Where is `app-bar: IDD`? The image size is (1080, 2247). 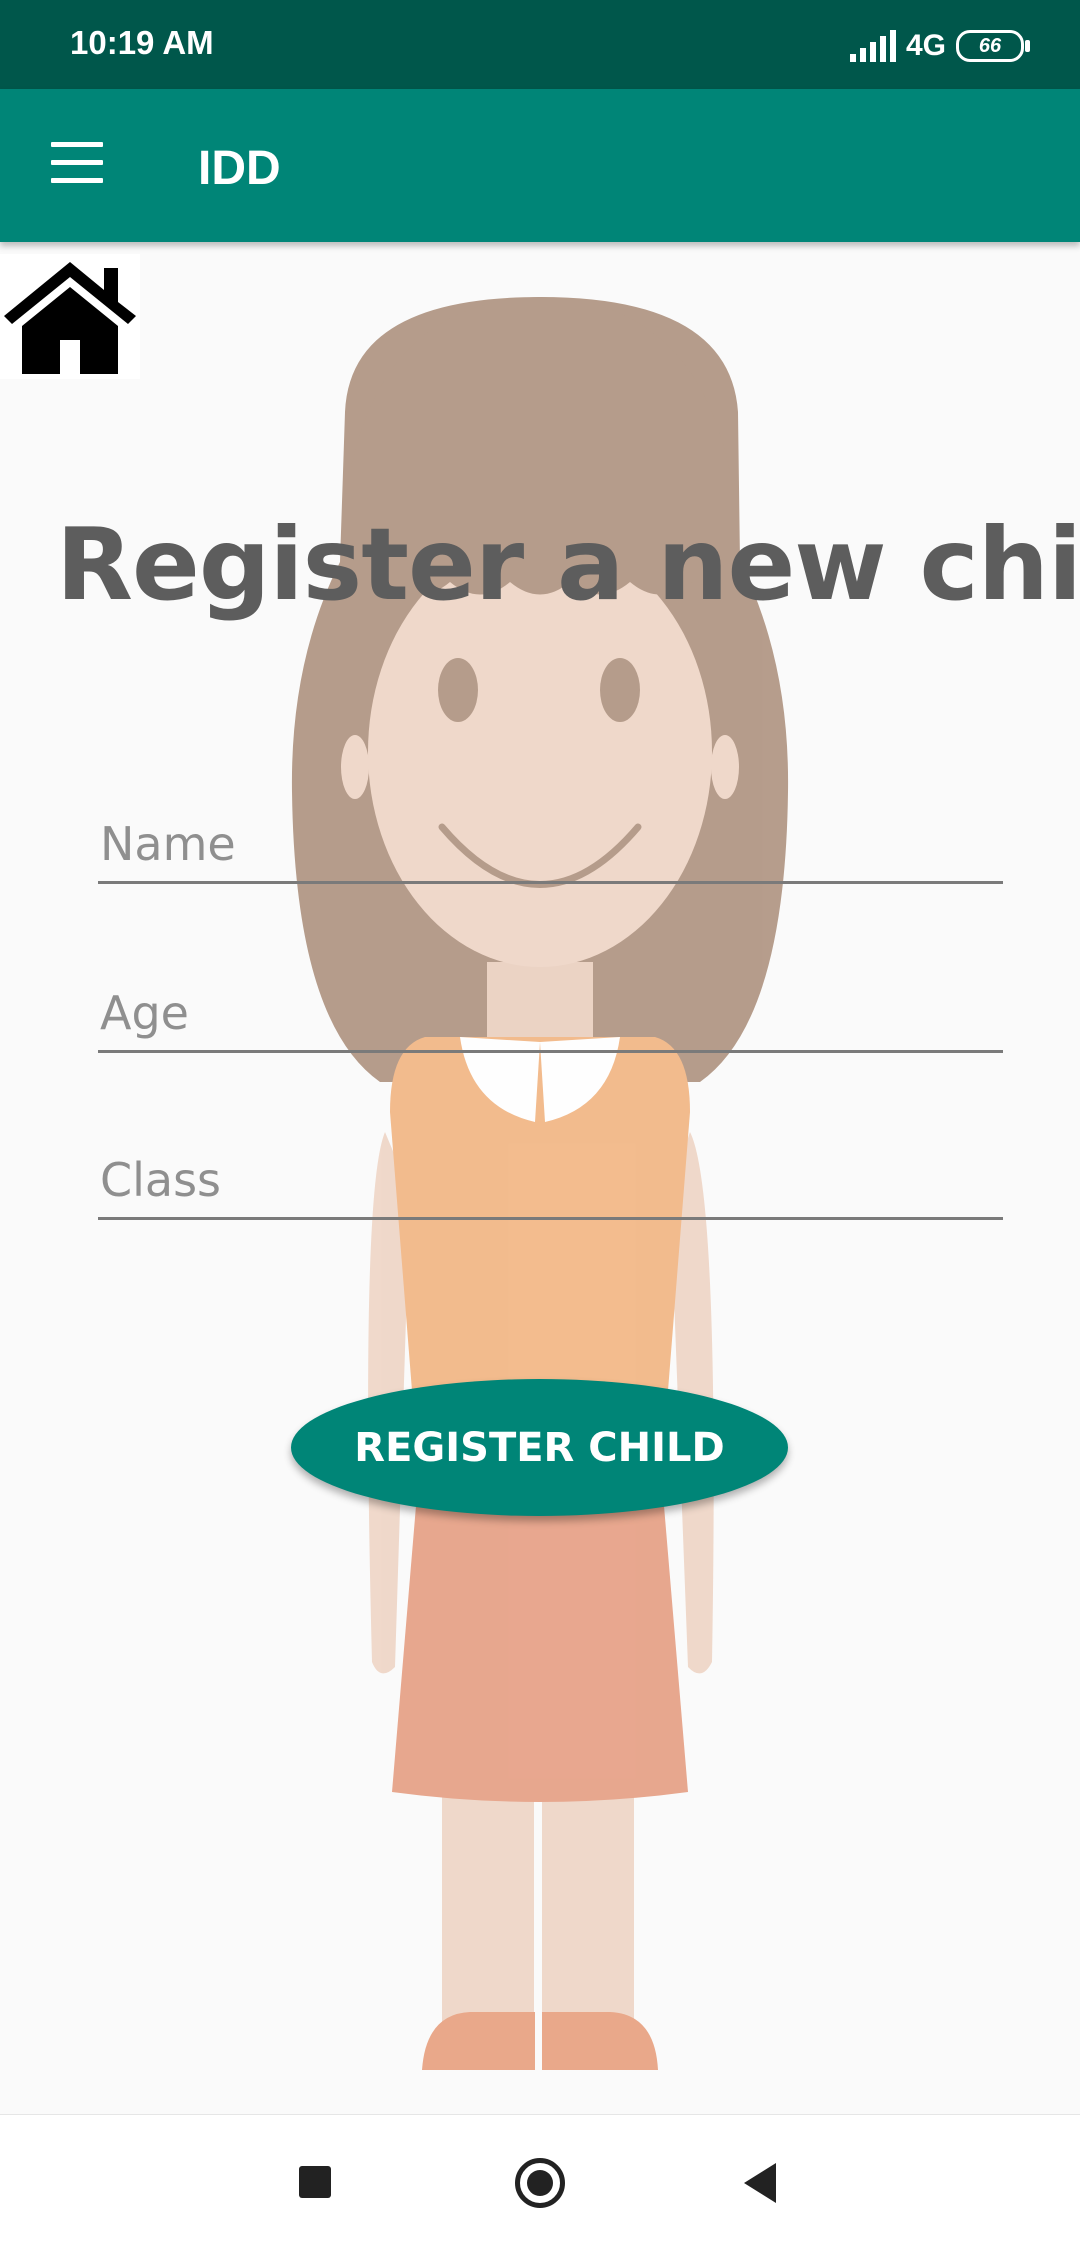 app-bar: IDD is located at coordinates (540, 165).